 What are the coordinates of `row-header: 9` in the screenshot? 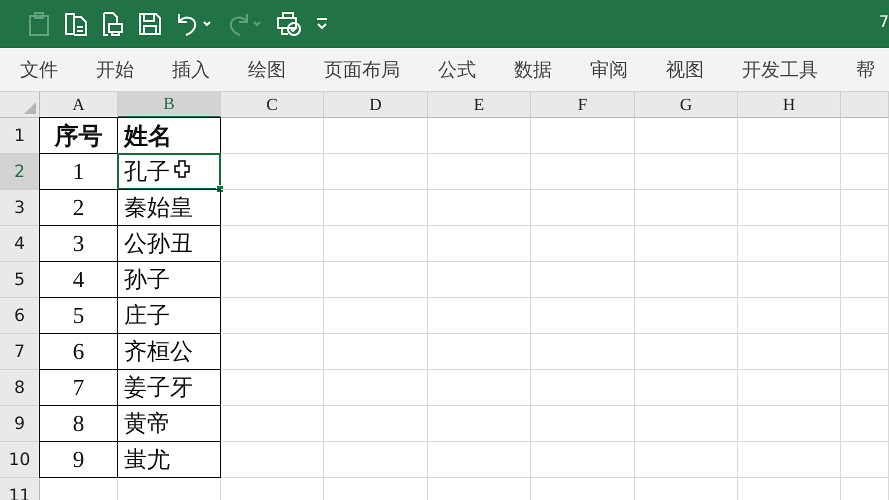 It's located at (20, 424).